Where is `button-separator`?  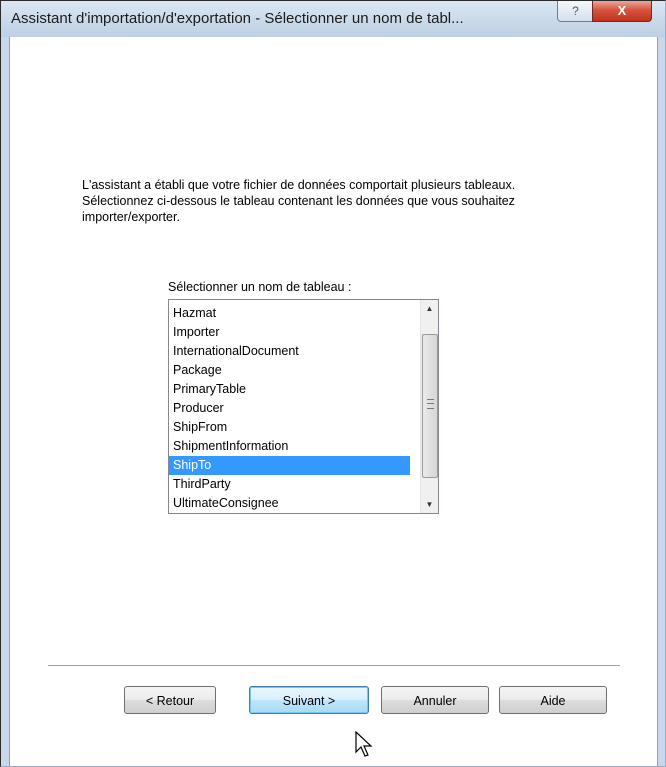 button-separator is located at coordinates (334, 666).